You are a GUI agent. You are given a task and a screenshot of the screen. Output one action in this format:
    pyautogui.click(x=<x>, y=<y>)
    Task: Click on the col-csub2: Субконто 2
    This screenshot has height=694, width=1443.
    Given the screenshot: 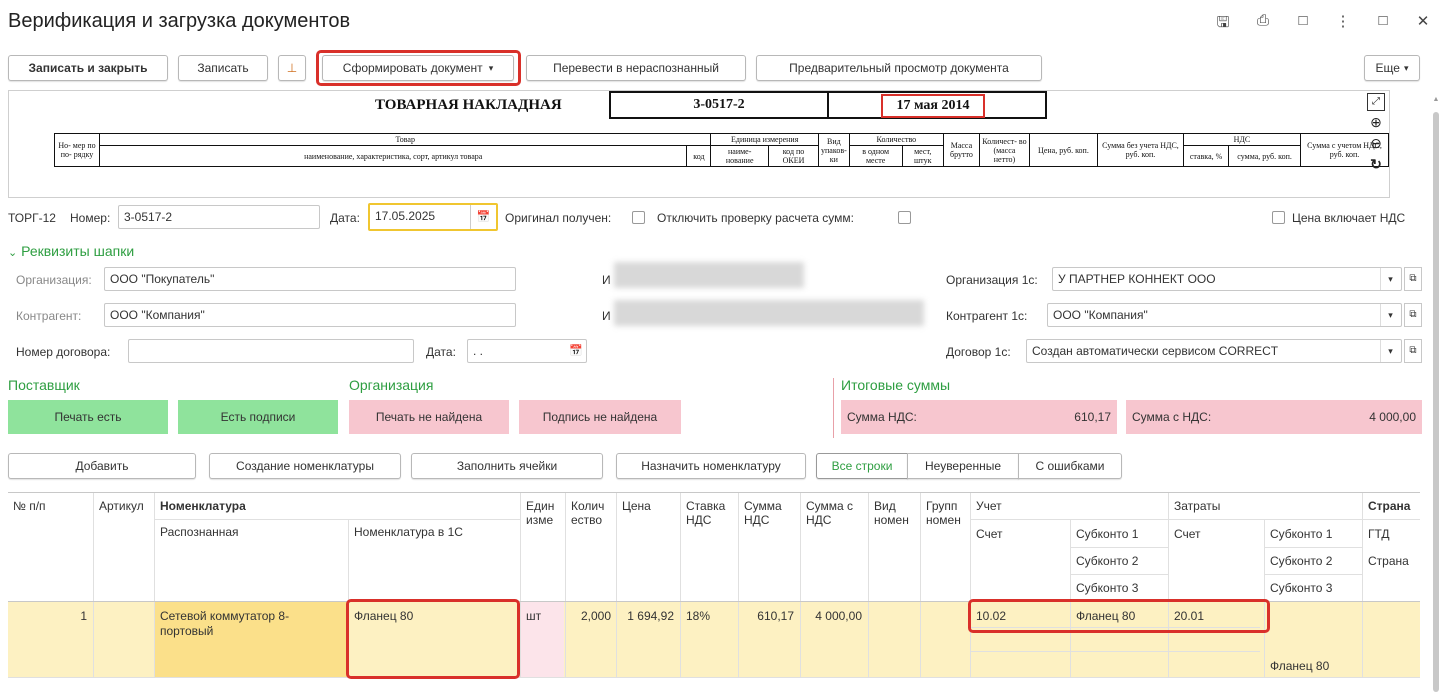 What is the action you would take?
    pyautogui.click(x=1301, y=561)
    